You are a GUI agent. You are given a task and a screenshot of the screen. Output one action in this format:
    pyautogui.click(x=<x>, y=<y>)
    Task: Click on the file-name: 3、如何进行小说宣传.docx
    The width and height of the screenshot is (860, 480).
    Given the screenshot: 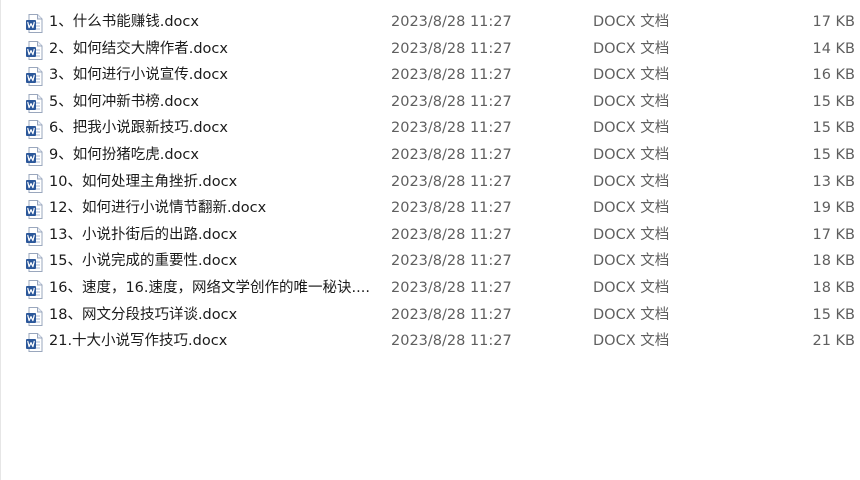 What is the action you would take?
    pyautogui.click(x=214, y=75)
    